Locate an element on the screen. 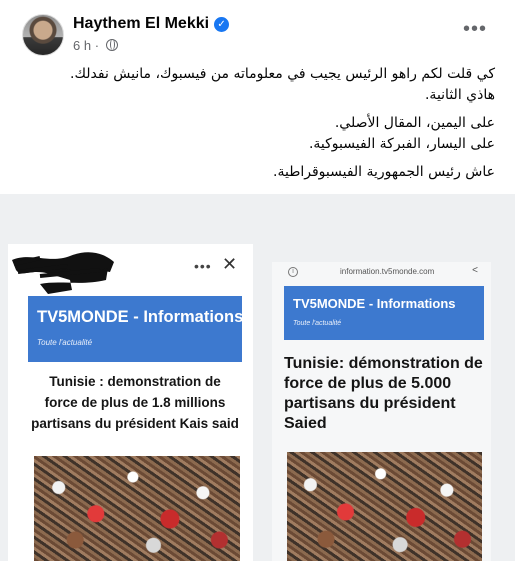 Image resolution: width=515 pixels, height=561 pixels. headline-line: Saied is located at coordinates (305, 423).